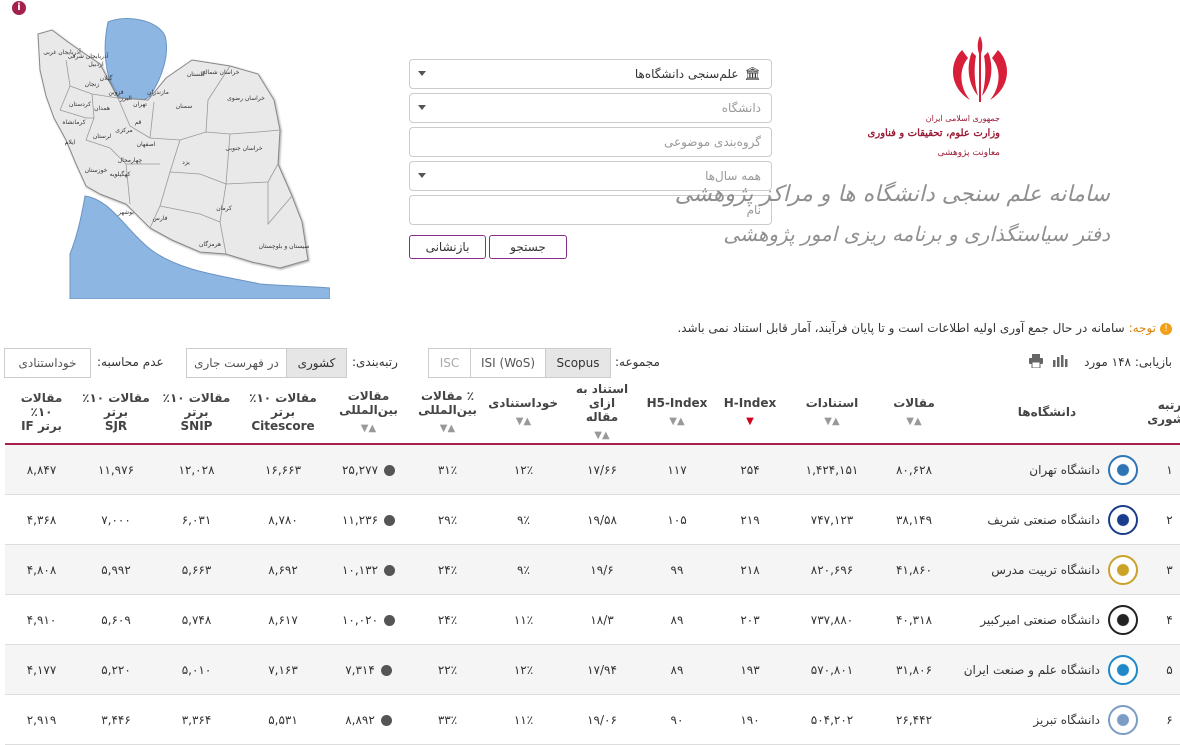  What do you see at coordinates (914, 569) in the screenshot?
I see `papers-cell: ۴۱,۸۶۰` at bounding box center [914, 569].